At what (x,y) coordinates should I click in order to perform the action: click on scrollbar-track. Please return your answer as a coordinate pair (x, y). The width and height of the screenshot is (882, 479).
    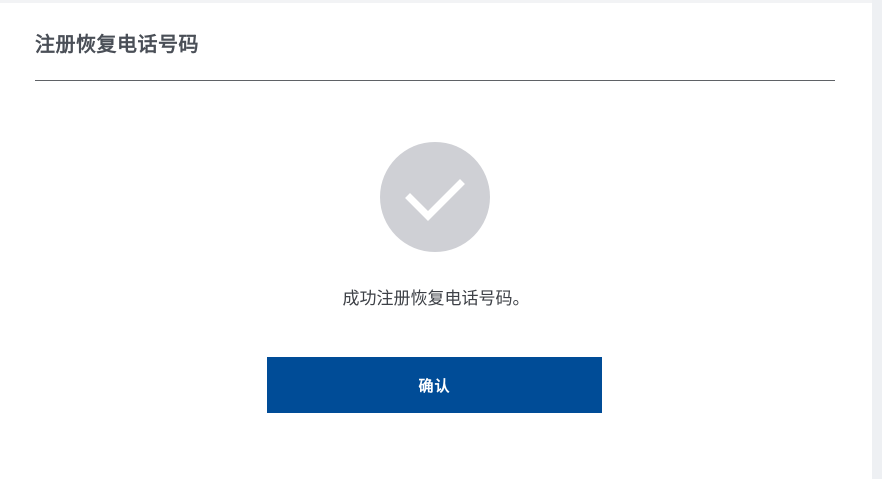
    Looking at the image, I should click on (877, 239).